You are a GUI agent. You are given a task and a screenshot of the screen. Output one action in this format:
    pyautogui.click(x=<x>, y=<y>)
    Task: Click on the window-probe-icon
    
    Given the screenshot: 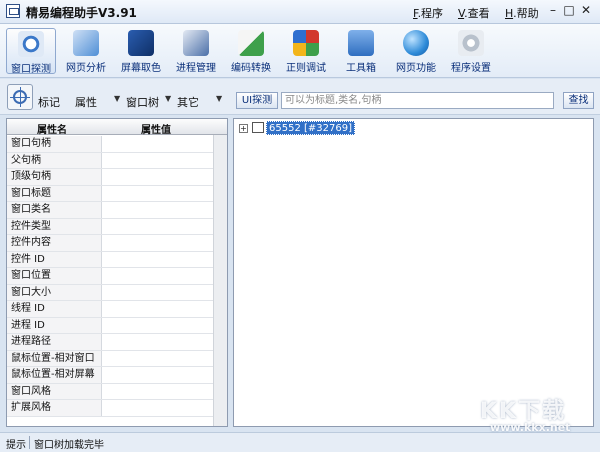 What is the action you would take?
    pyautogui.click(x=31, y=44)
    